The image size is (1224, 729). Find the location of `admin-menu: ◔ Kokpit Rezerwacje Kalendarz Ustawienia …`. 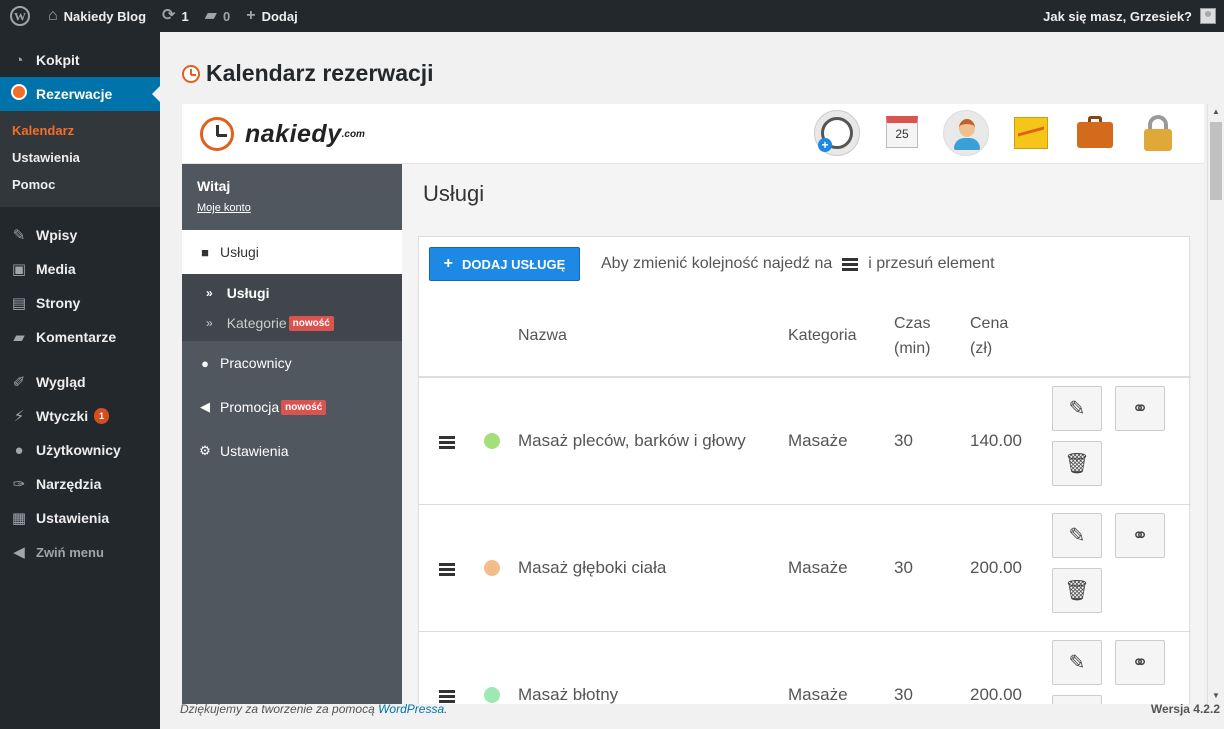

admin-menu: ◔ Kokpit Rezerwacje Kalendarz Ustawienia … is located at coordinates (80, 380).